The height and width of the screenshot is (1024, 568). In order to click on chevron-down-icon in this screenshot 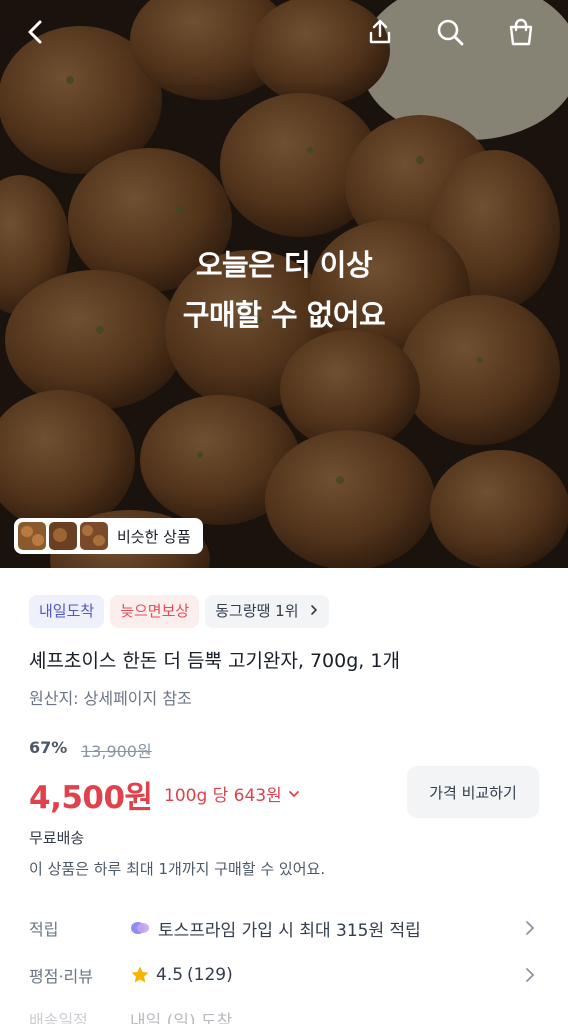, I will do `click(293, 793)`.